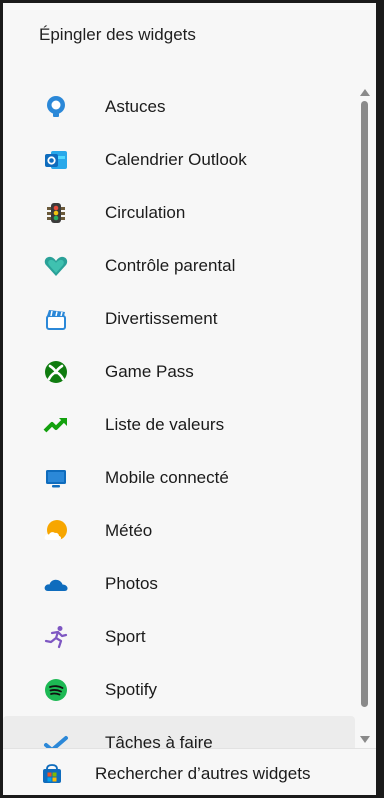 Image resolution: width=384 pixels, height=798 pixels. What do you see at coordinates (56, 319) in the screenshot?
I see `clapperboard-icon` at bounding box center [56, 319].